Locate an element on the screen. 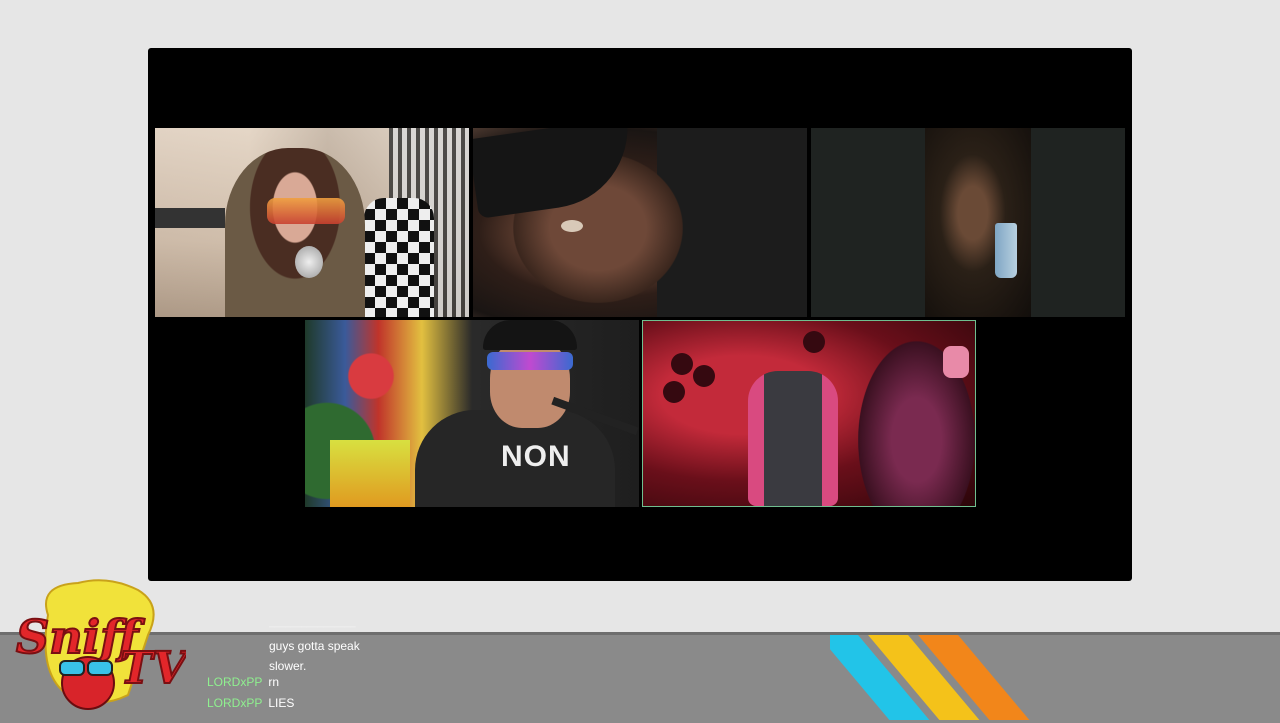 The width and height of the screenshot is (1280, 723). tumbler-cup is located at coordinates (1006, 250).